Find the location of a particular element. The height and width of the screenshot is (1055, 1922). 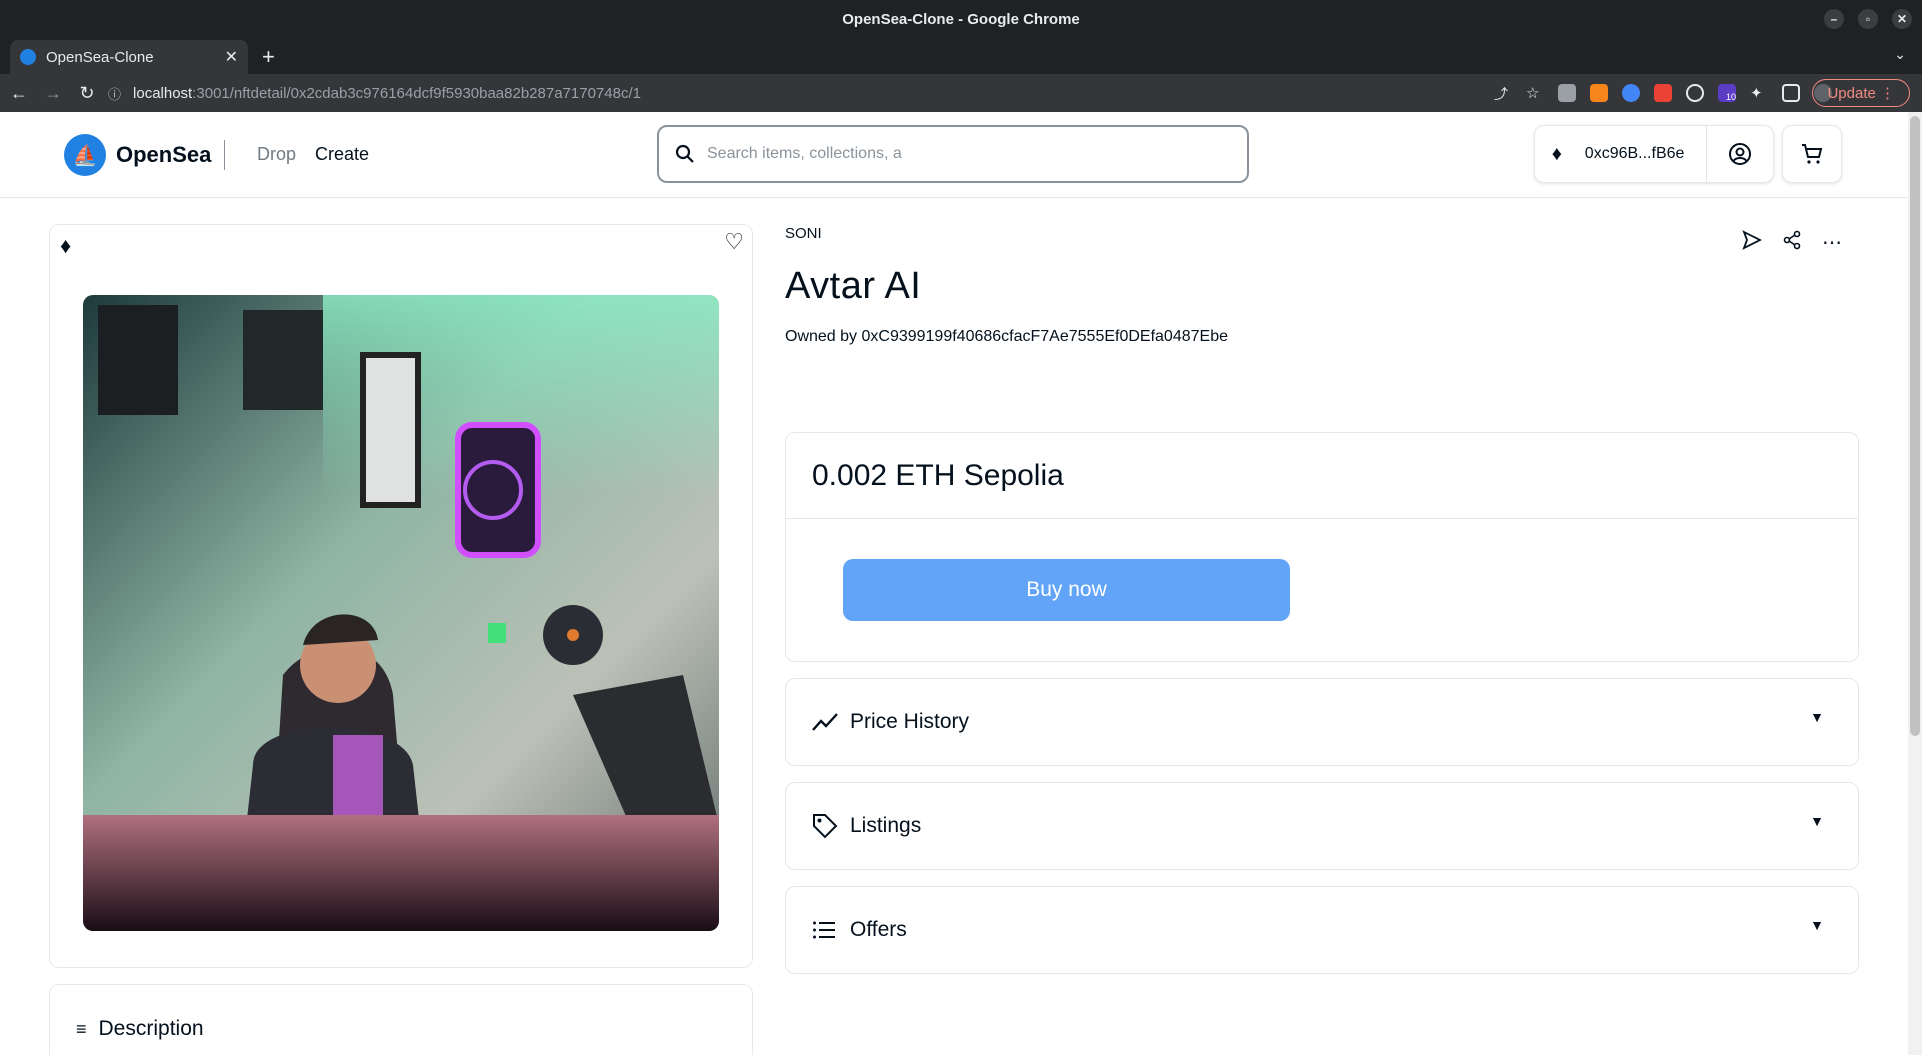

tab-search-chevron-icon: ⌄ is located at coordinates (1900, 54).